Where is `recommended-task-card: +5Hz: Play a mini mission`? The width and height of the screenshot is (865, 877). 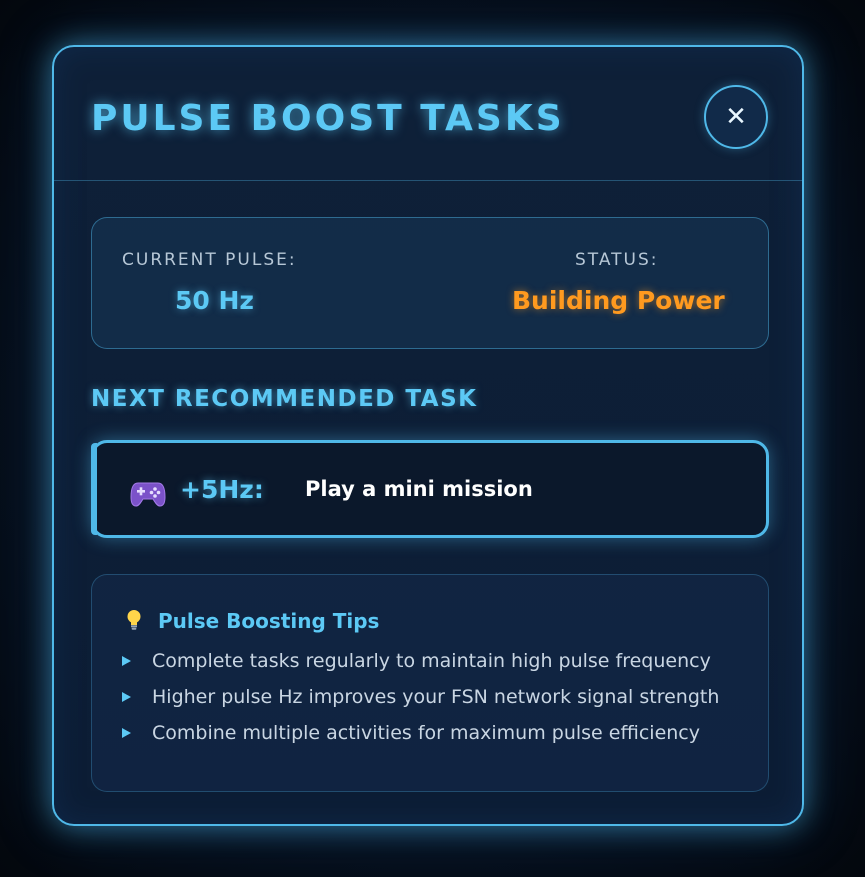
recommended-task-card: +5Hz: Play a mini mission is located at coordinates (430, 489).